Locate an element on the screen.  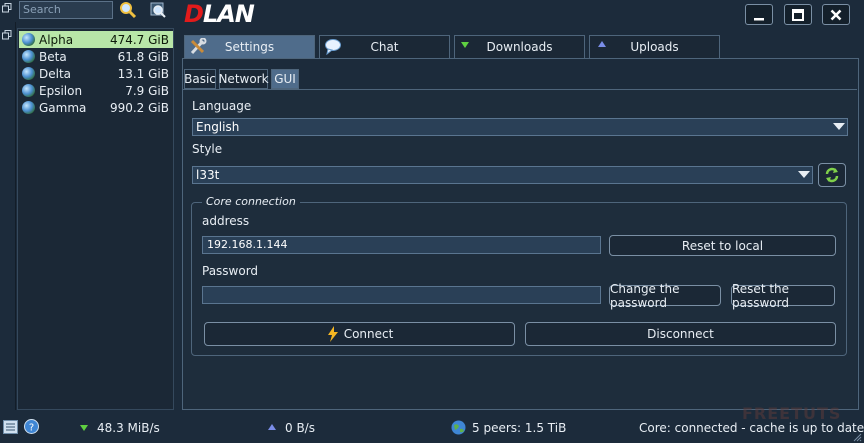
subtab-gui: GUI is located at coordinates (285, 79).